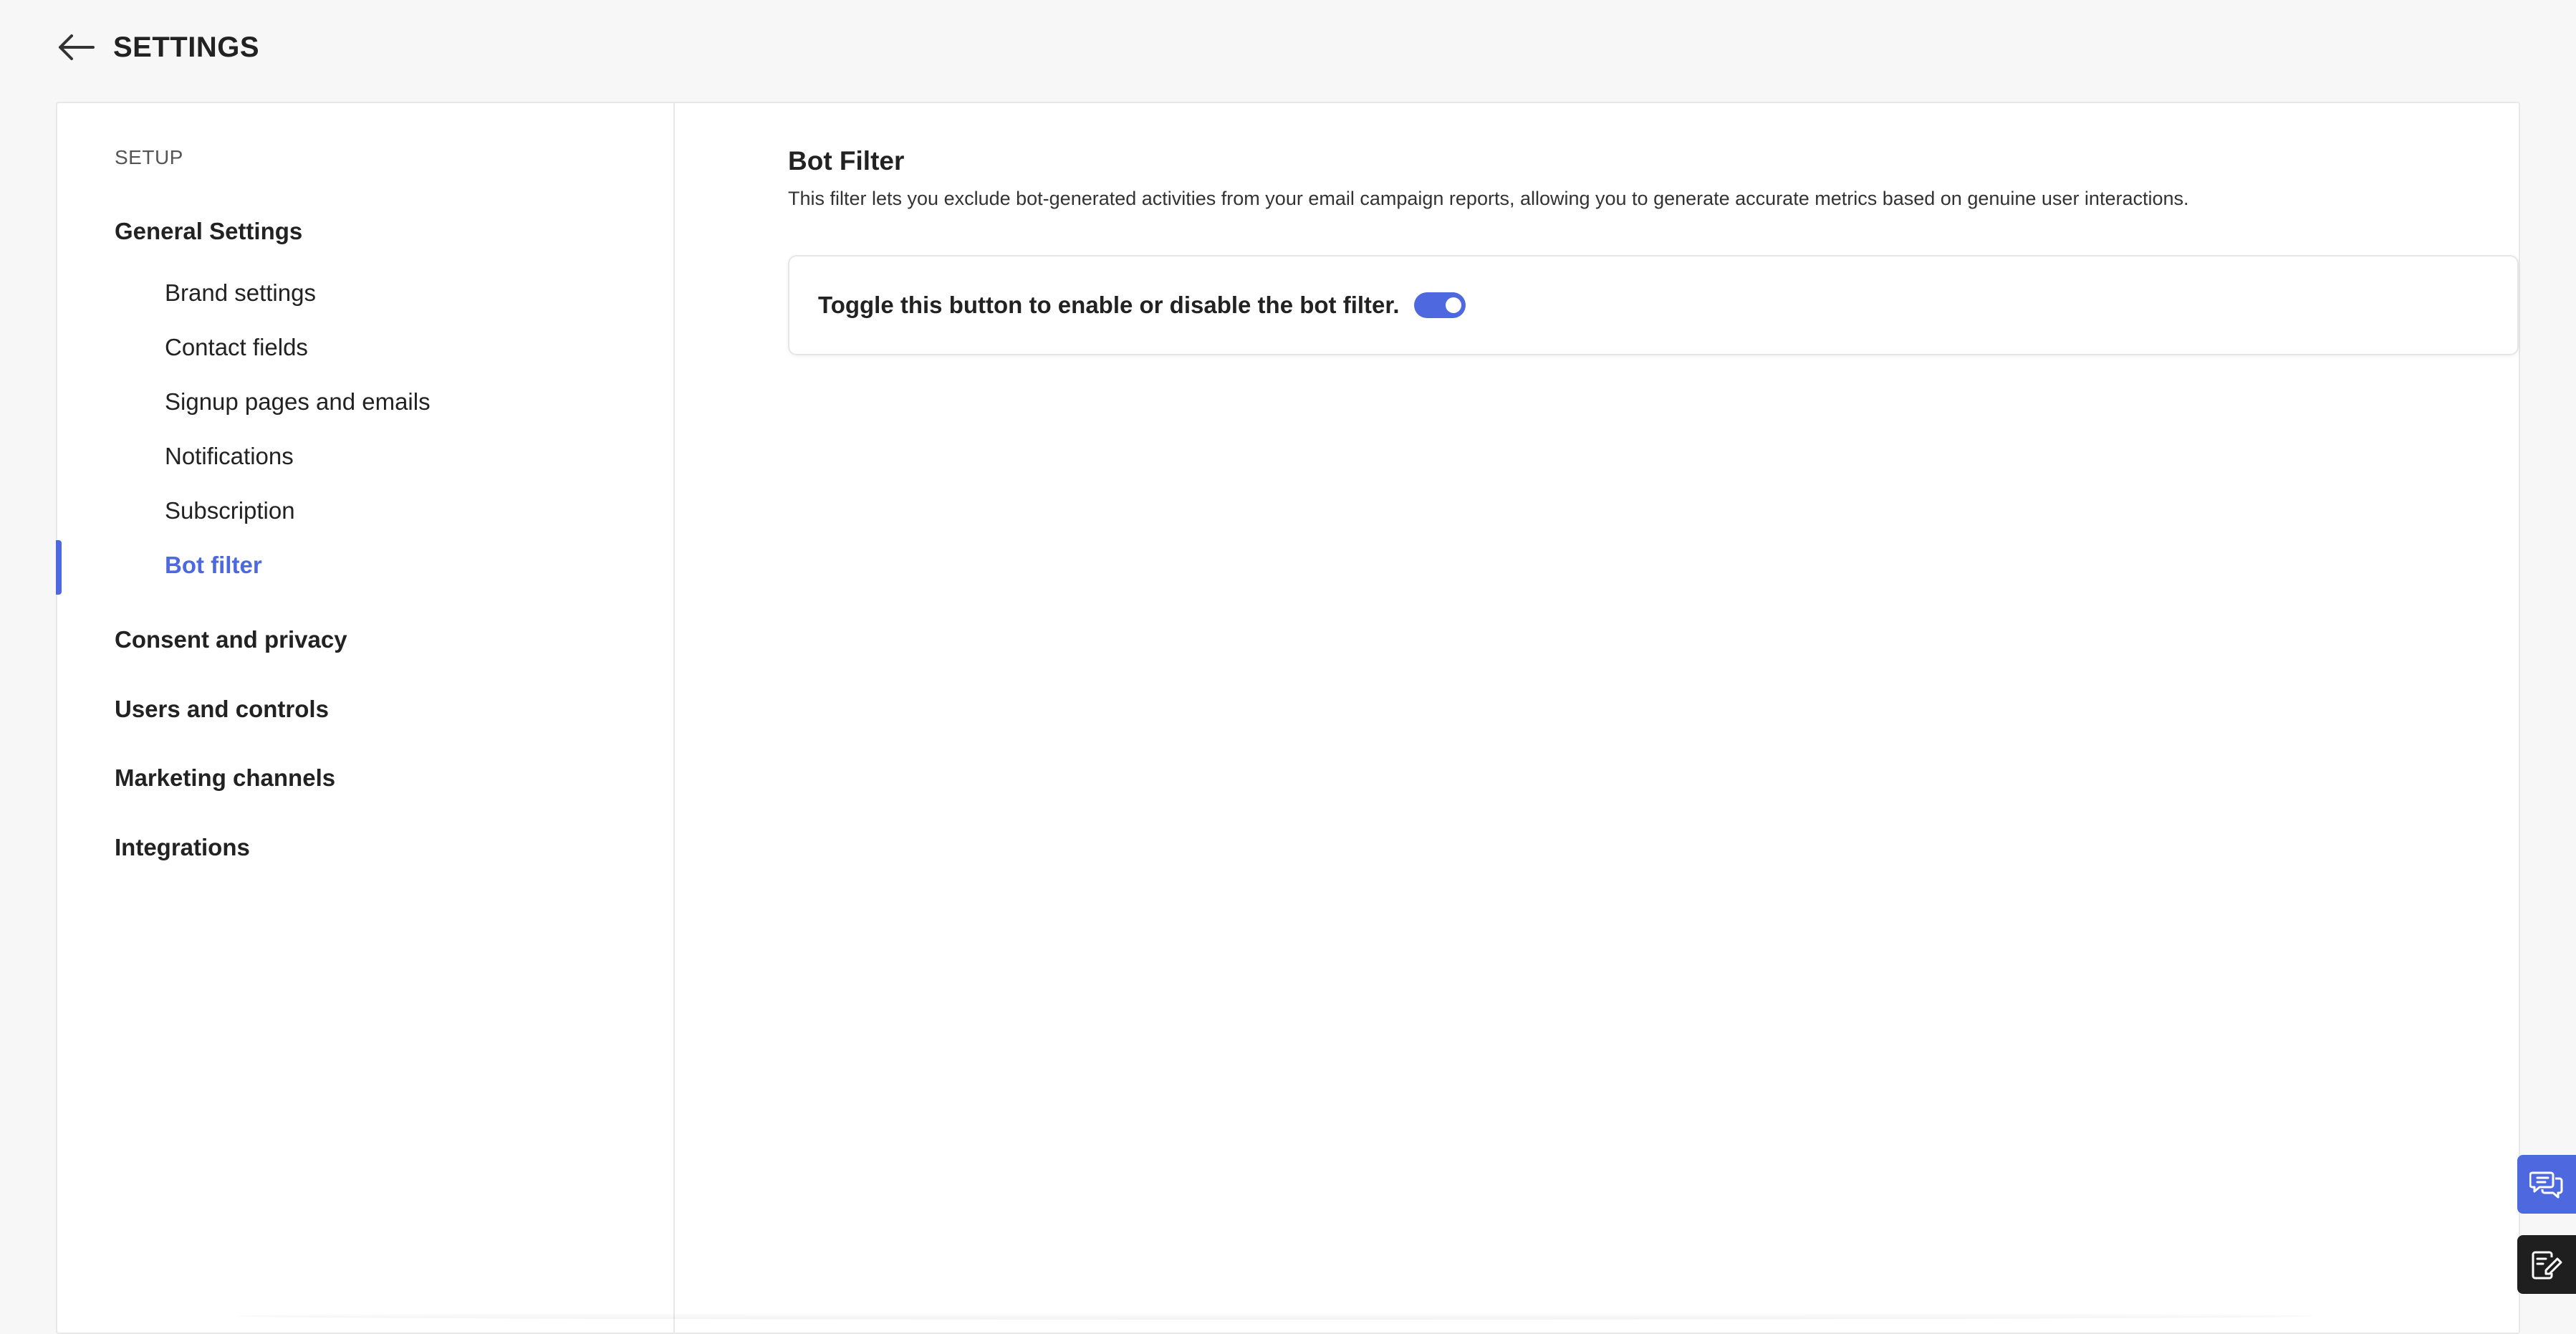 The image size is (2576, 1334). I want to click on chat-bubbles-icon, so click(2546, 1185).